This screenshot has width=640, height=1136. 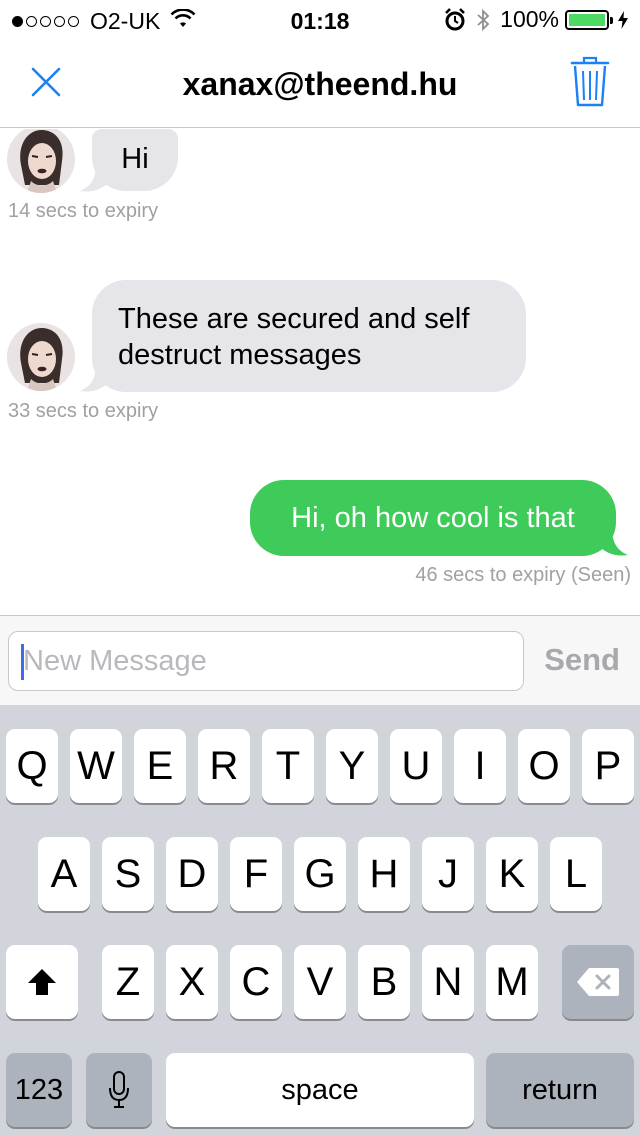 I want to click on battery-icon, so click(x=589, y=19).